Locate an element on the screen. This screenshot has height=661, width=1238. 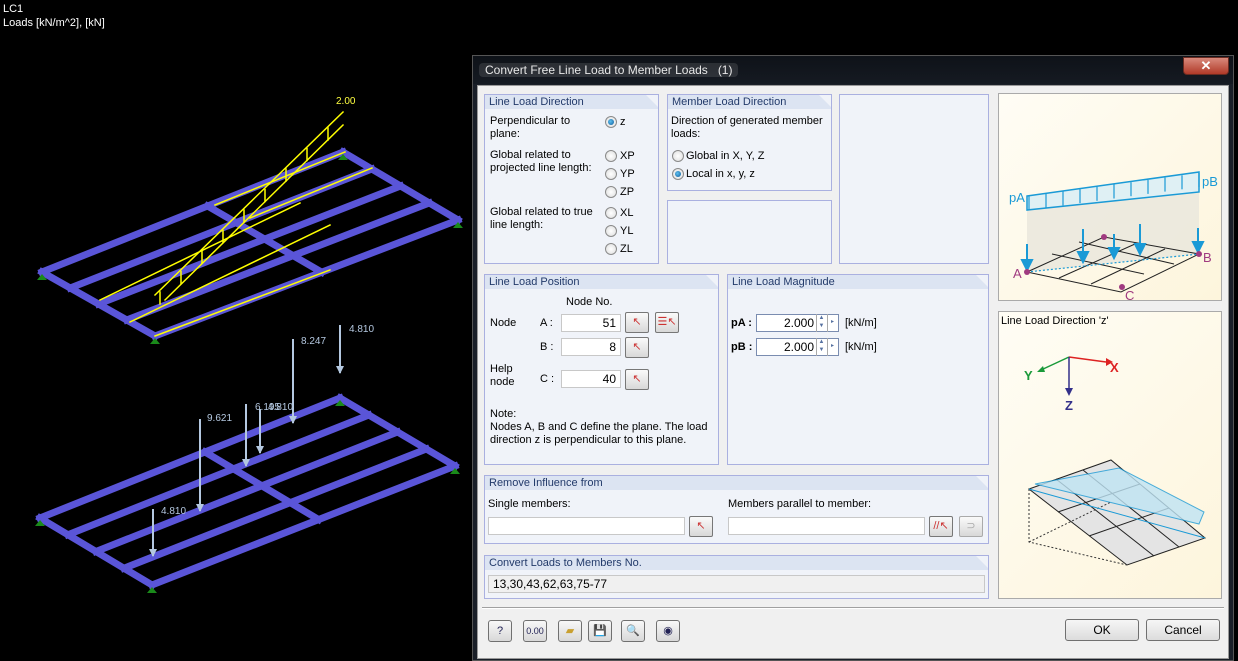
radio-label: XP is located at coordinates (627, 156).